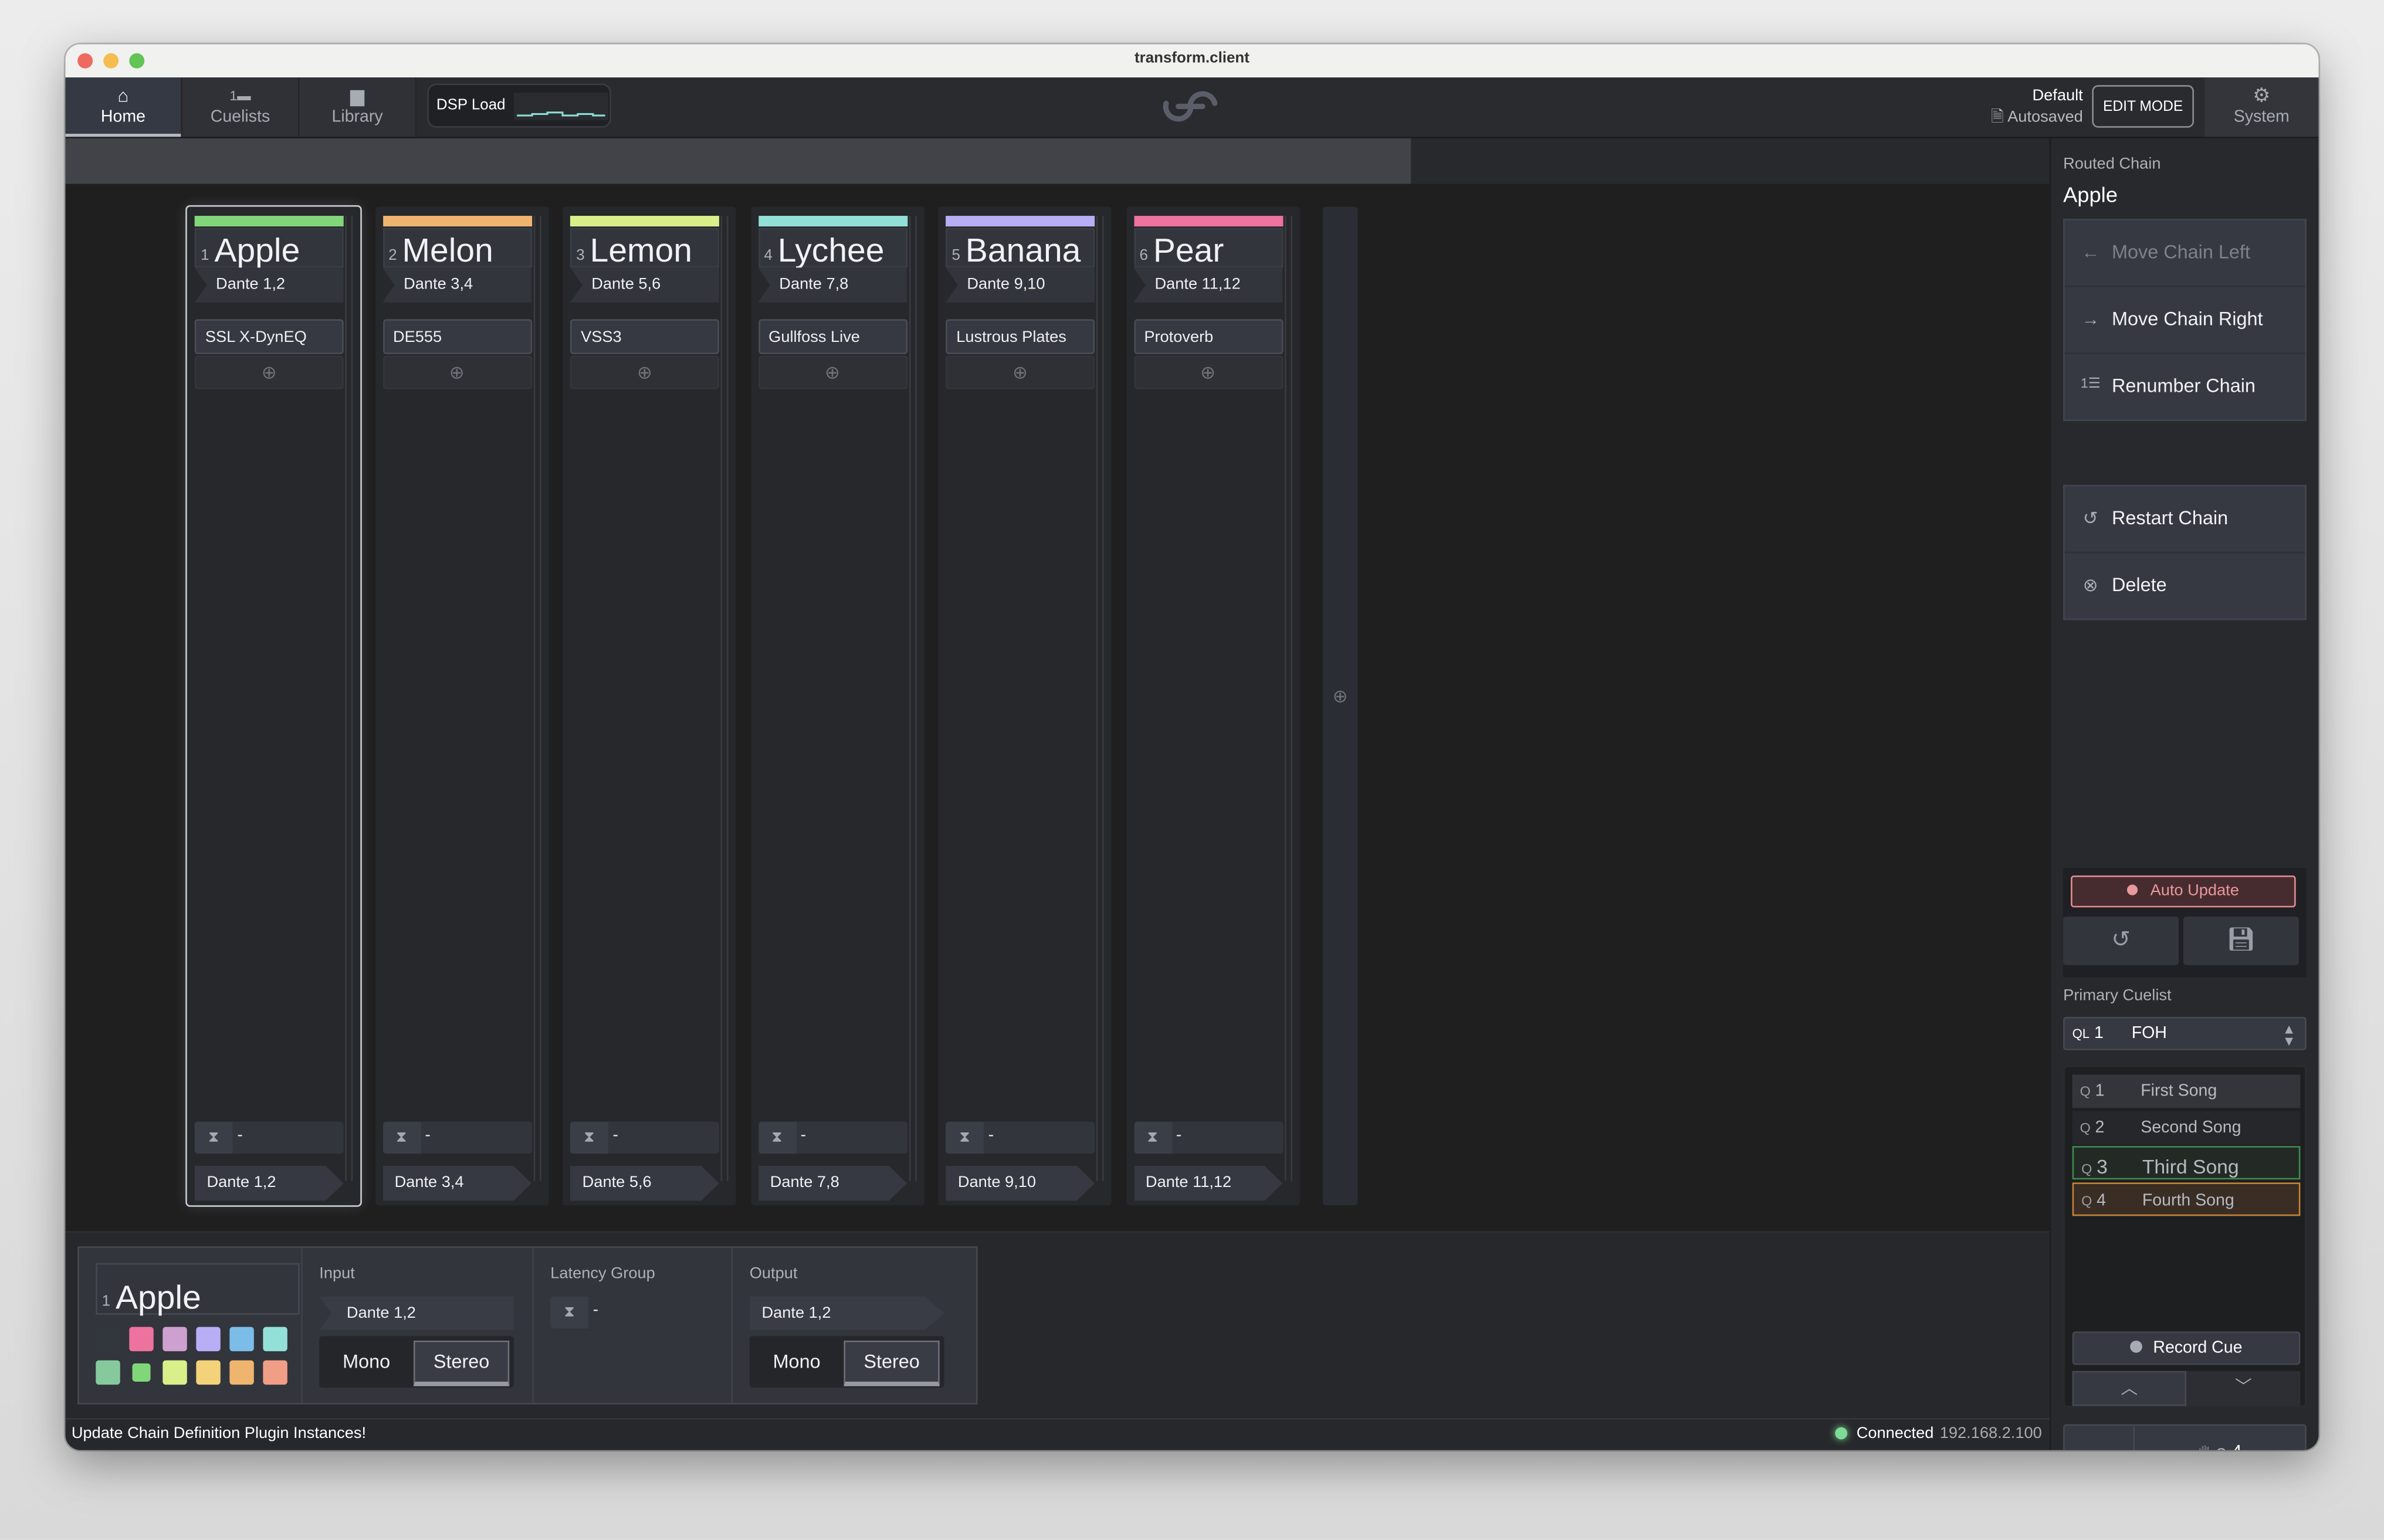  Describe the element at coordinates (2186, 1091) in the screenshot. I see `cue-row: Q1 First Song` at that location.